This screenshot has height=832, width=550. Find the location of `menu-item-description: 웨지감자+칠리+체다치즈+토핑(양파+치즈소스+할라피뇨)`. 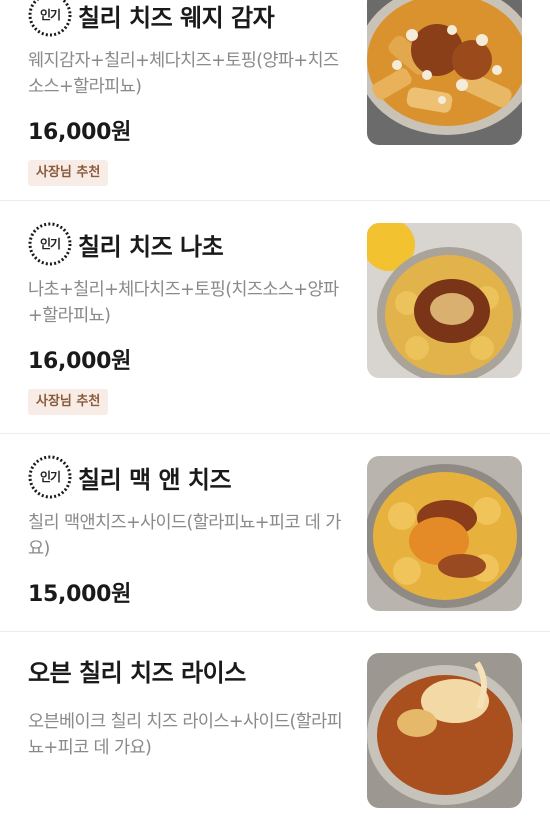

menu-item-description: 웨지감자+칠리+체다치즈+토핑(양파+치즈소스+할라피뇨) is located at coordinates (183, 74).